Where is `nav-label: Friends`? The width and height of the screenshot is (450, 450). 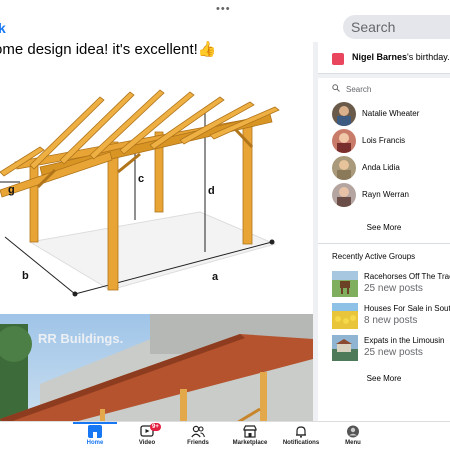
nav-label: Friends is located at coordinates (198, 443).